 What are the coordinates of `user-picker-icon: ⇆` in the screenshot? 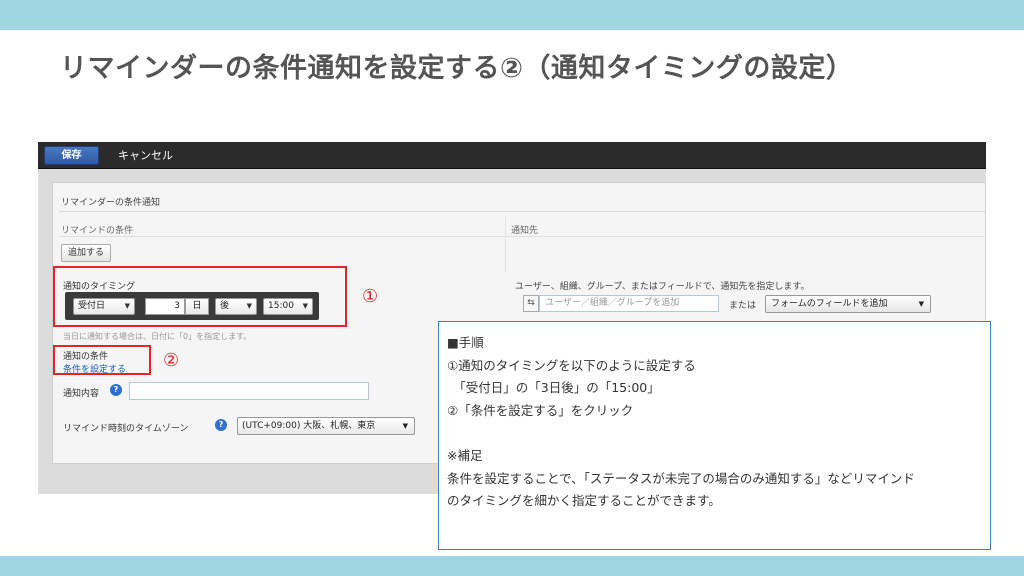 It's located at (531, 303).